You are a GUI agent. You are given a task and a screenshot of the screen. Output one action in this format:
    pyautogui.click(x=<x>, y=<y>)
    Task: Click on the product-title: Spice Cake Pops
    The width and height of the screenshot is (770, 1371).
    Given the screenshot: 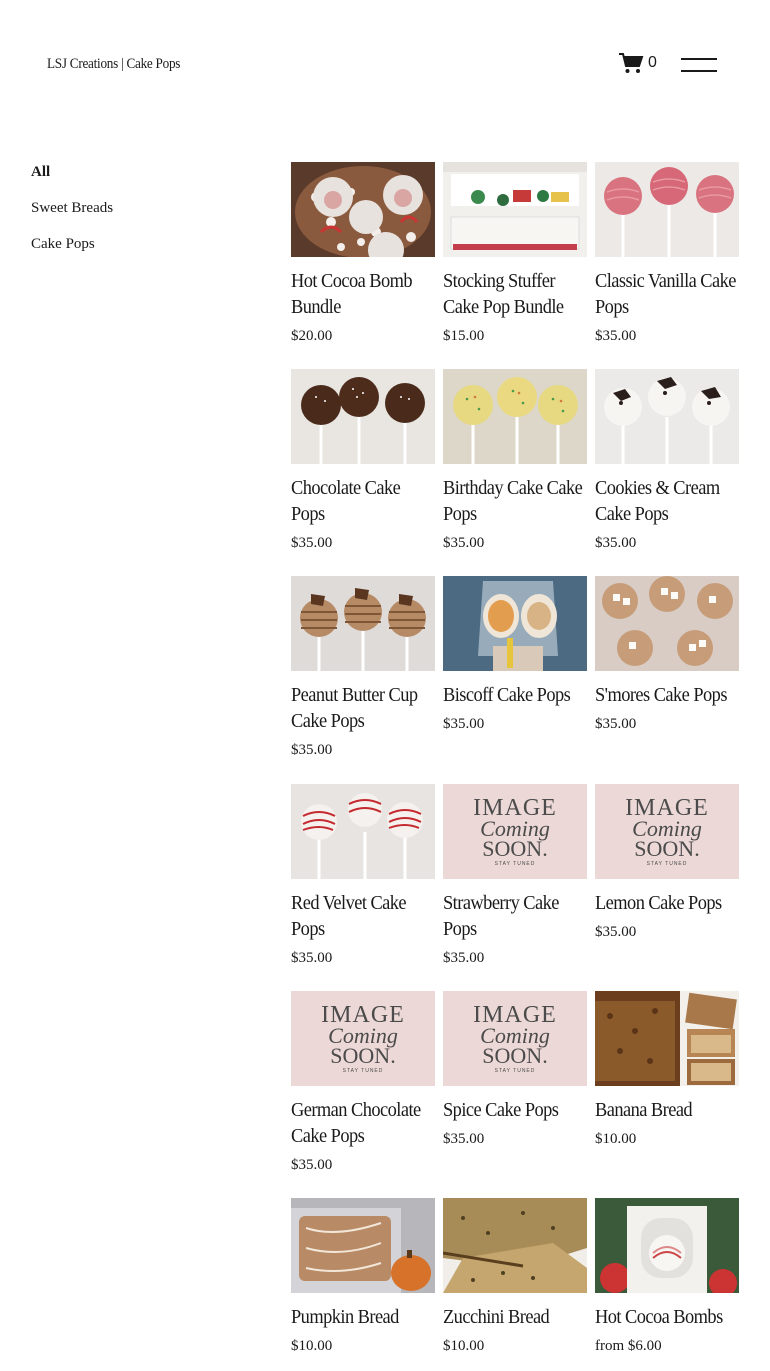 What is the action you would take?
    pyautogui.click(x=515, y=1110)
    